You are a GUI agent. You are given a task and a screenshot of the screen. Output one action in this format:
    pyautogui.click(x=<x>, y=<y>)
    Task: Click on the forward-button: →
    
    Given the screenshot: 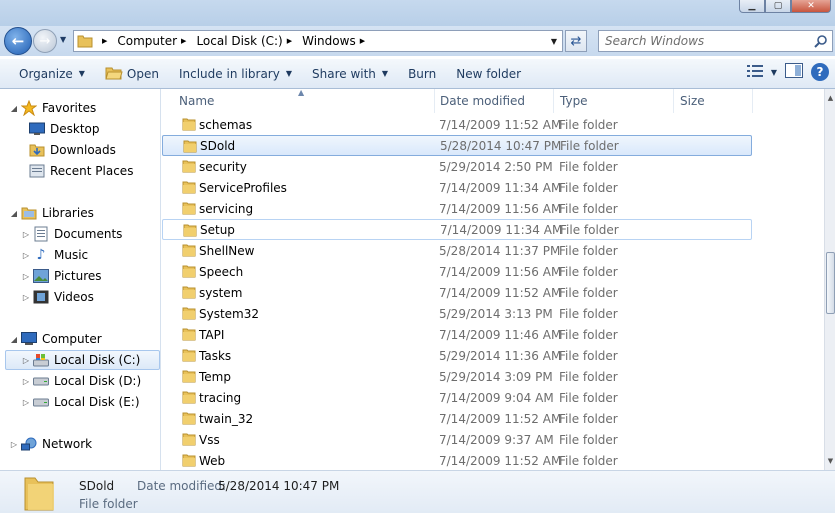 What is the action you would take?
    pyautogui.click(x=45, y=41)
    